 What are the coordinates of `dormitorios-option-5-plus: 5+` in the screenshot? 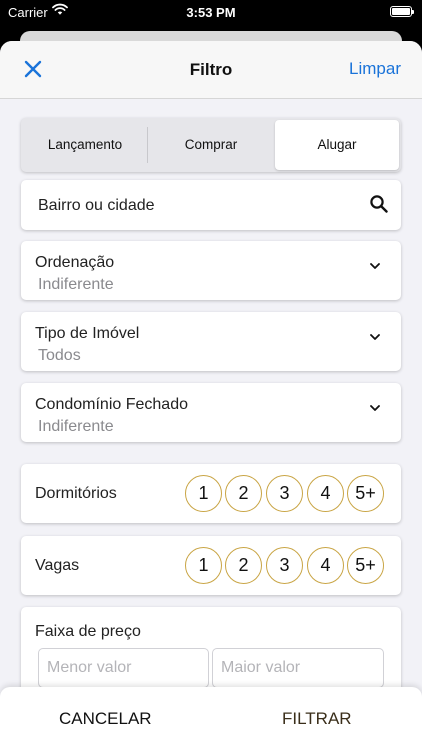 It's located at (365, 493).